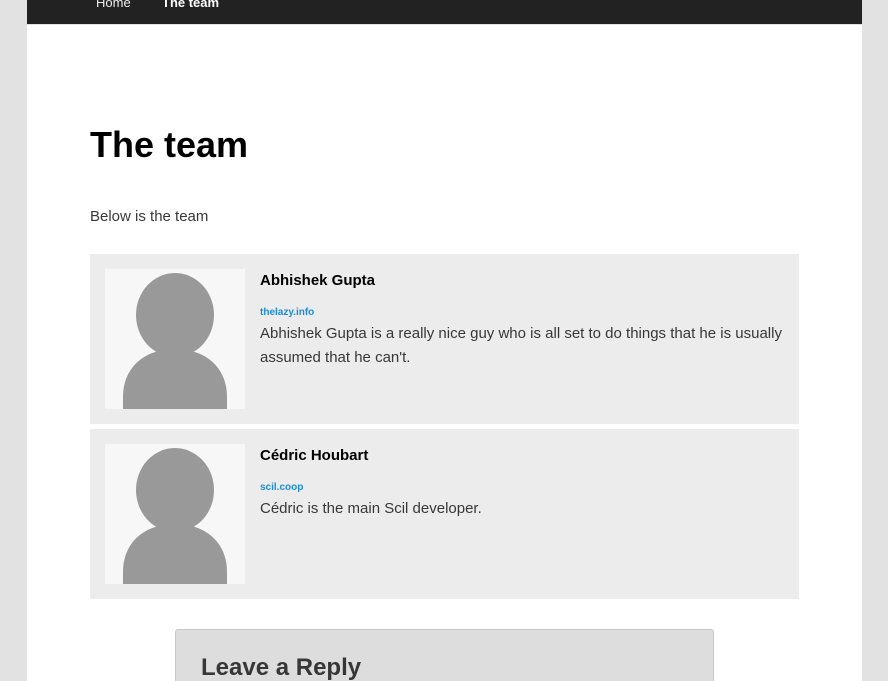 The image size is (888, 681). I want to click on team-member-website-link: thelazy.info, so click(287, 312).